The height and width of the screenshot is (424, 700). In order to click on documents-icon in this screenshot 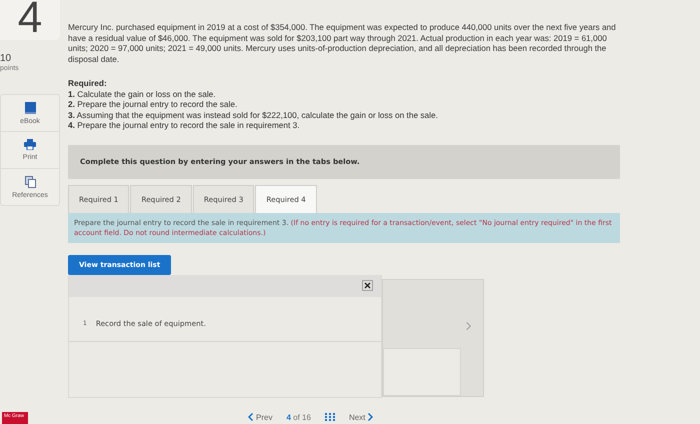, I will do `click(30, 182)`.